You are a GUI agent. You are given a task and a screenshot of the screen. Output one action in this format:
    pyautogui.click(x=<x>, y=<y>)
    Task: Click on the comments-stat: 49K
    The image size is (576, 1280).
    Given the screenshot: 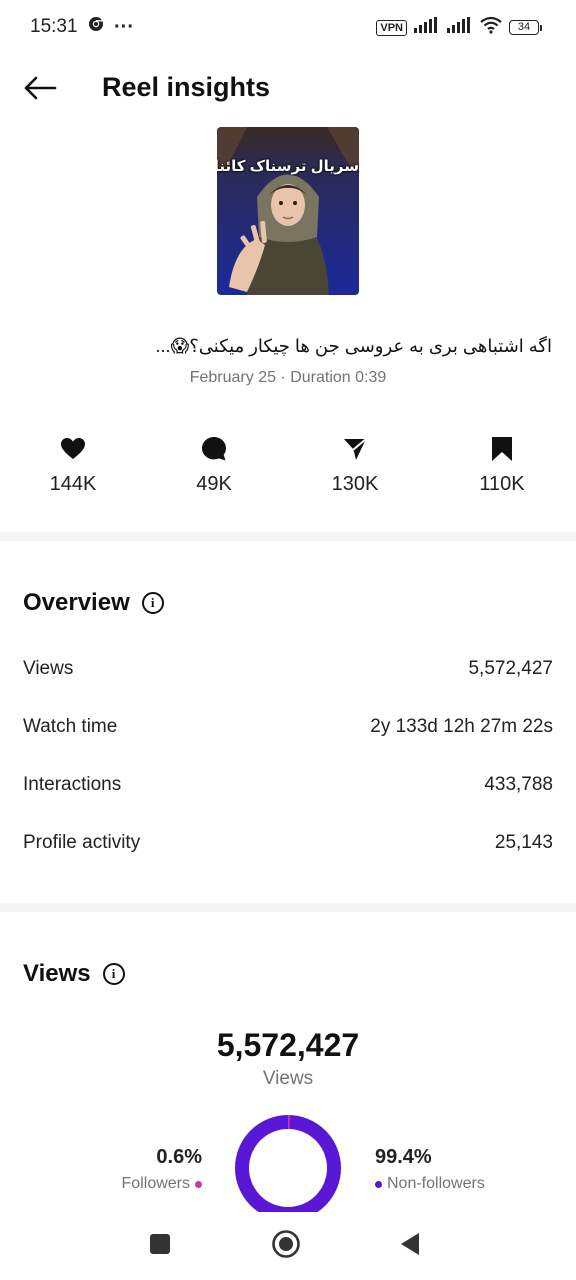 What is the action you would take?
    pyautogui.click(x=214, y=466)
    